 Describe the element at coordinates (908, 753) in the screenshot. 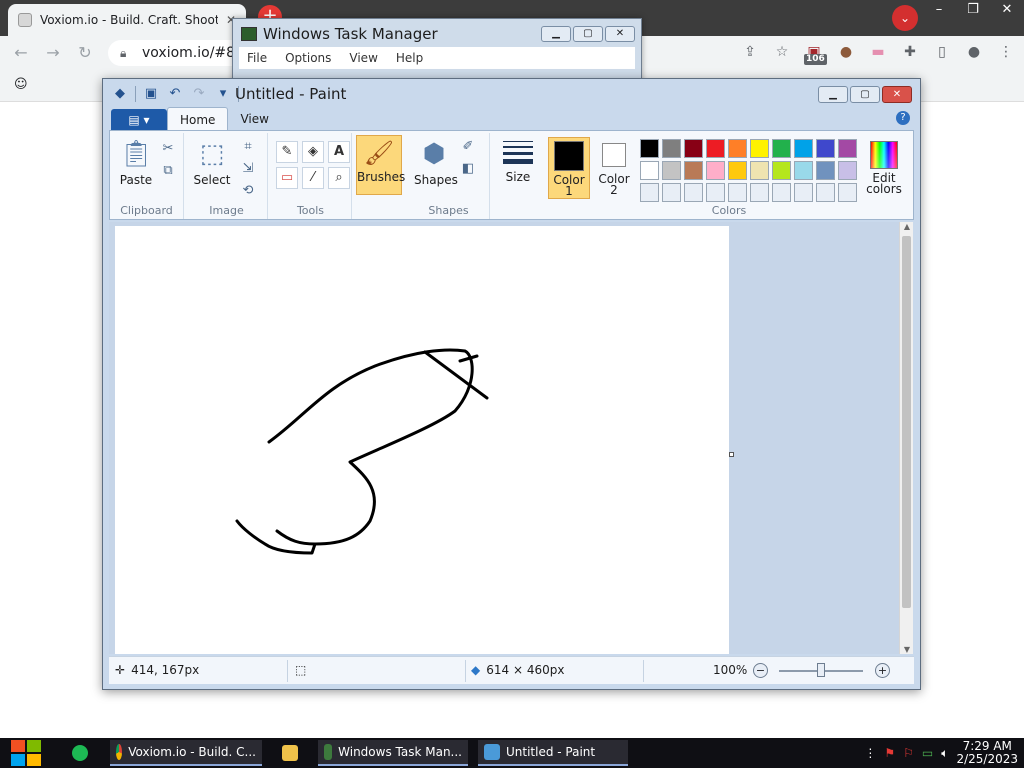

I see `flag-icon: ⚐` at that location.